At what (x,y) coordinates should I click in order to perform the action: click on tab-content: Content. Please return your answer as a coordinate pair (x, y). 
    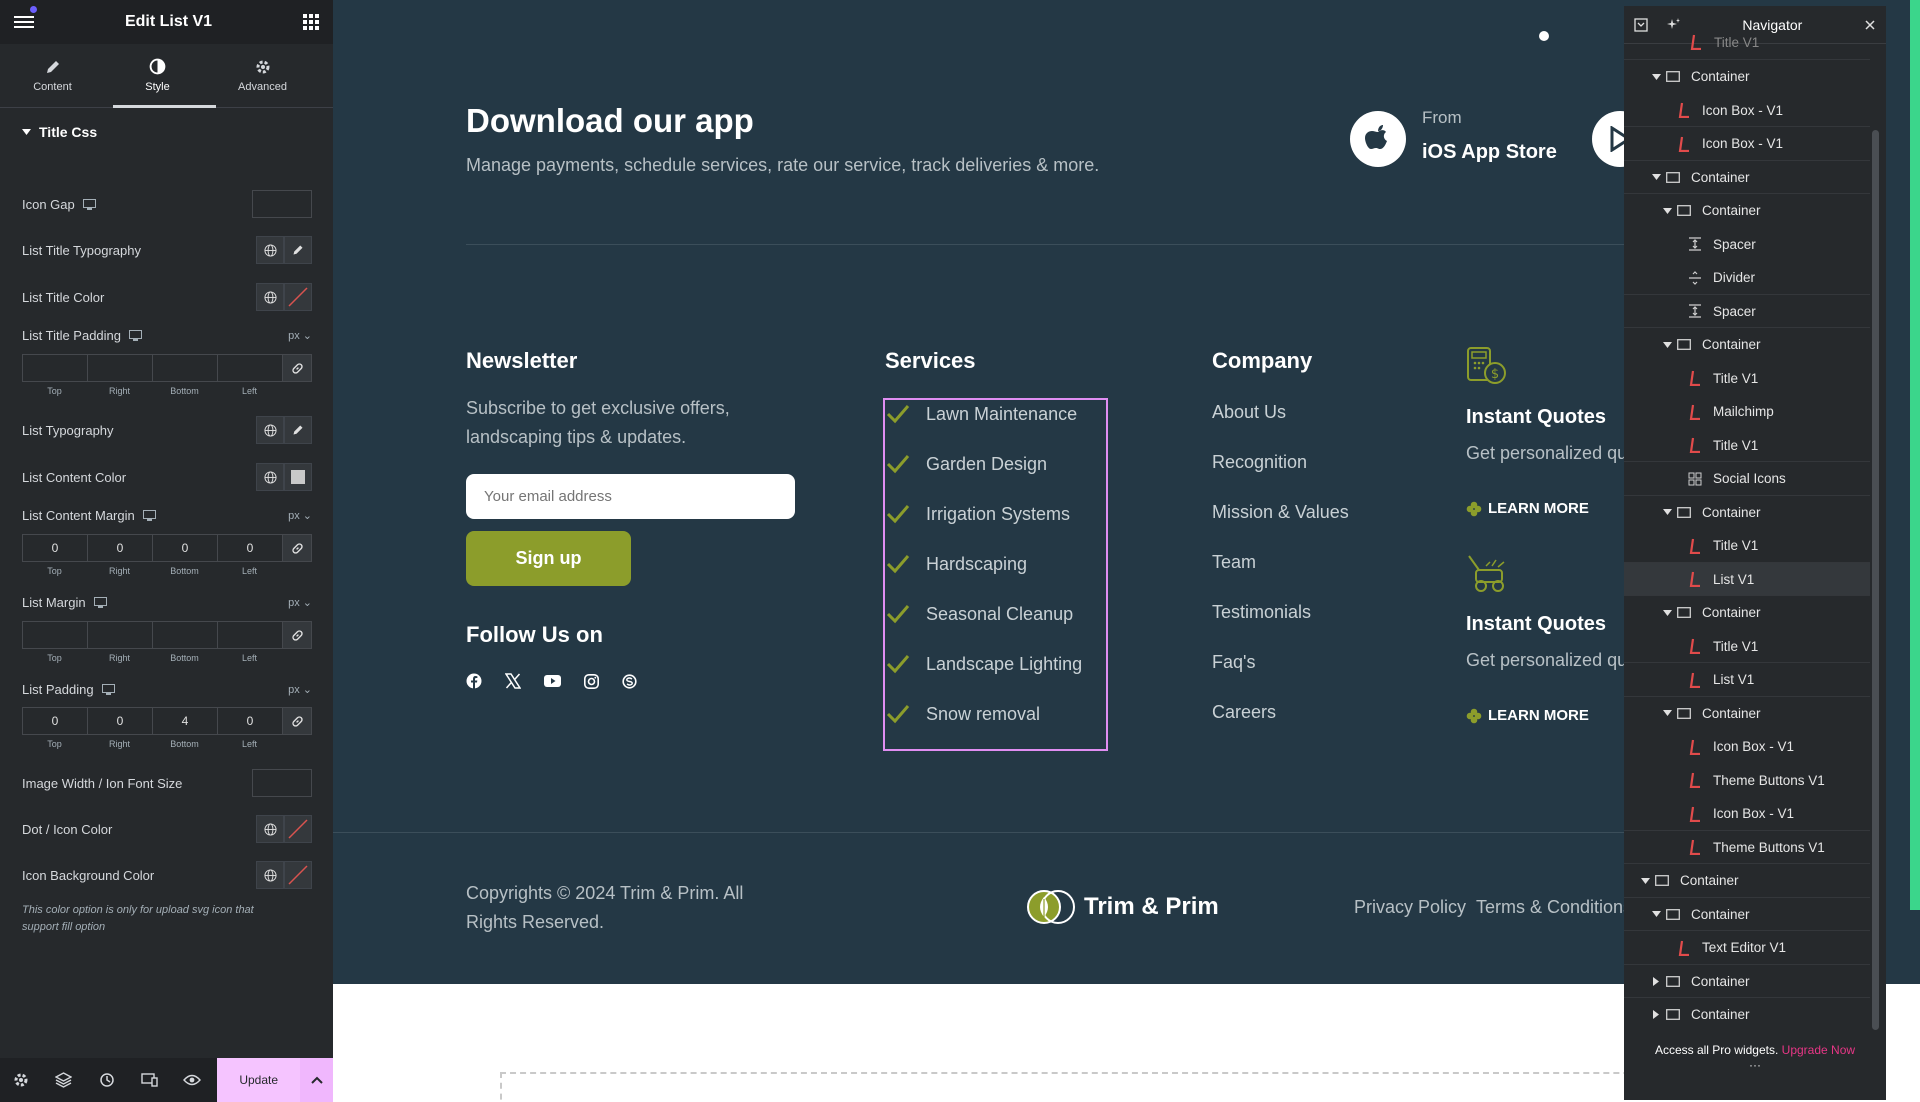
    Looking at the image, I should click on (52, 75).